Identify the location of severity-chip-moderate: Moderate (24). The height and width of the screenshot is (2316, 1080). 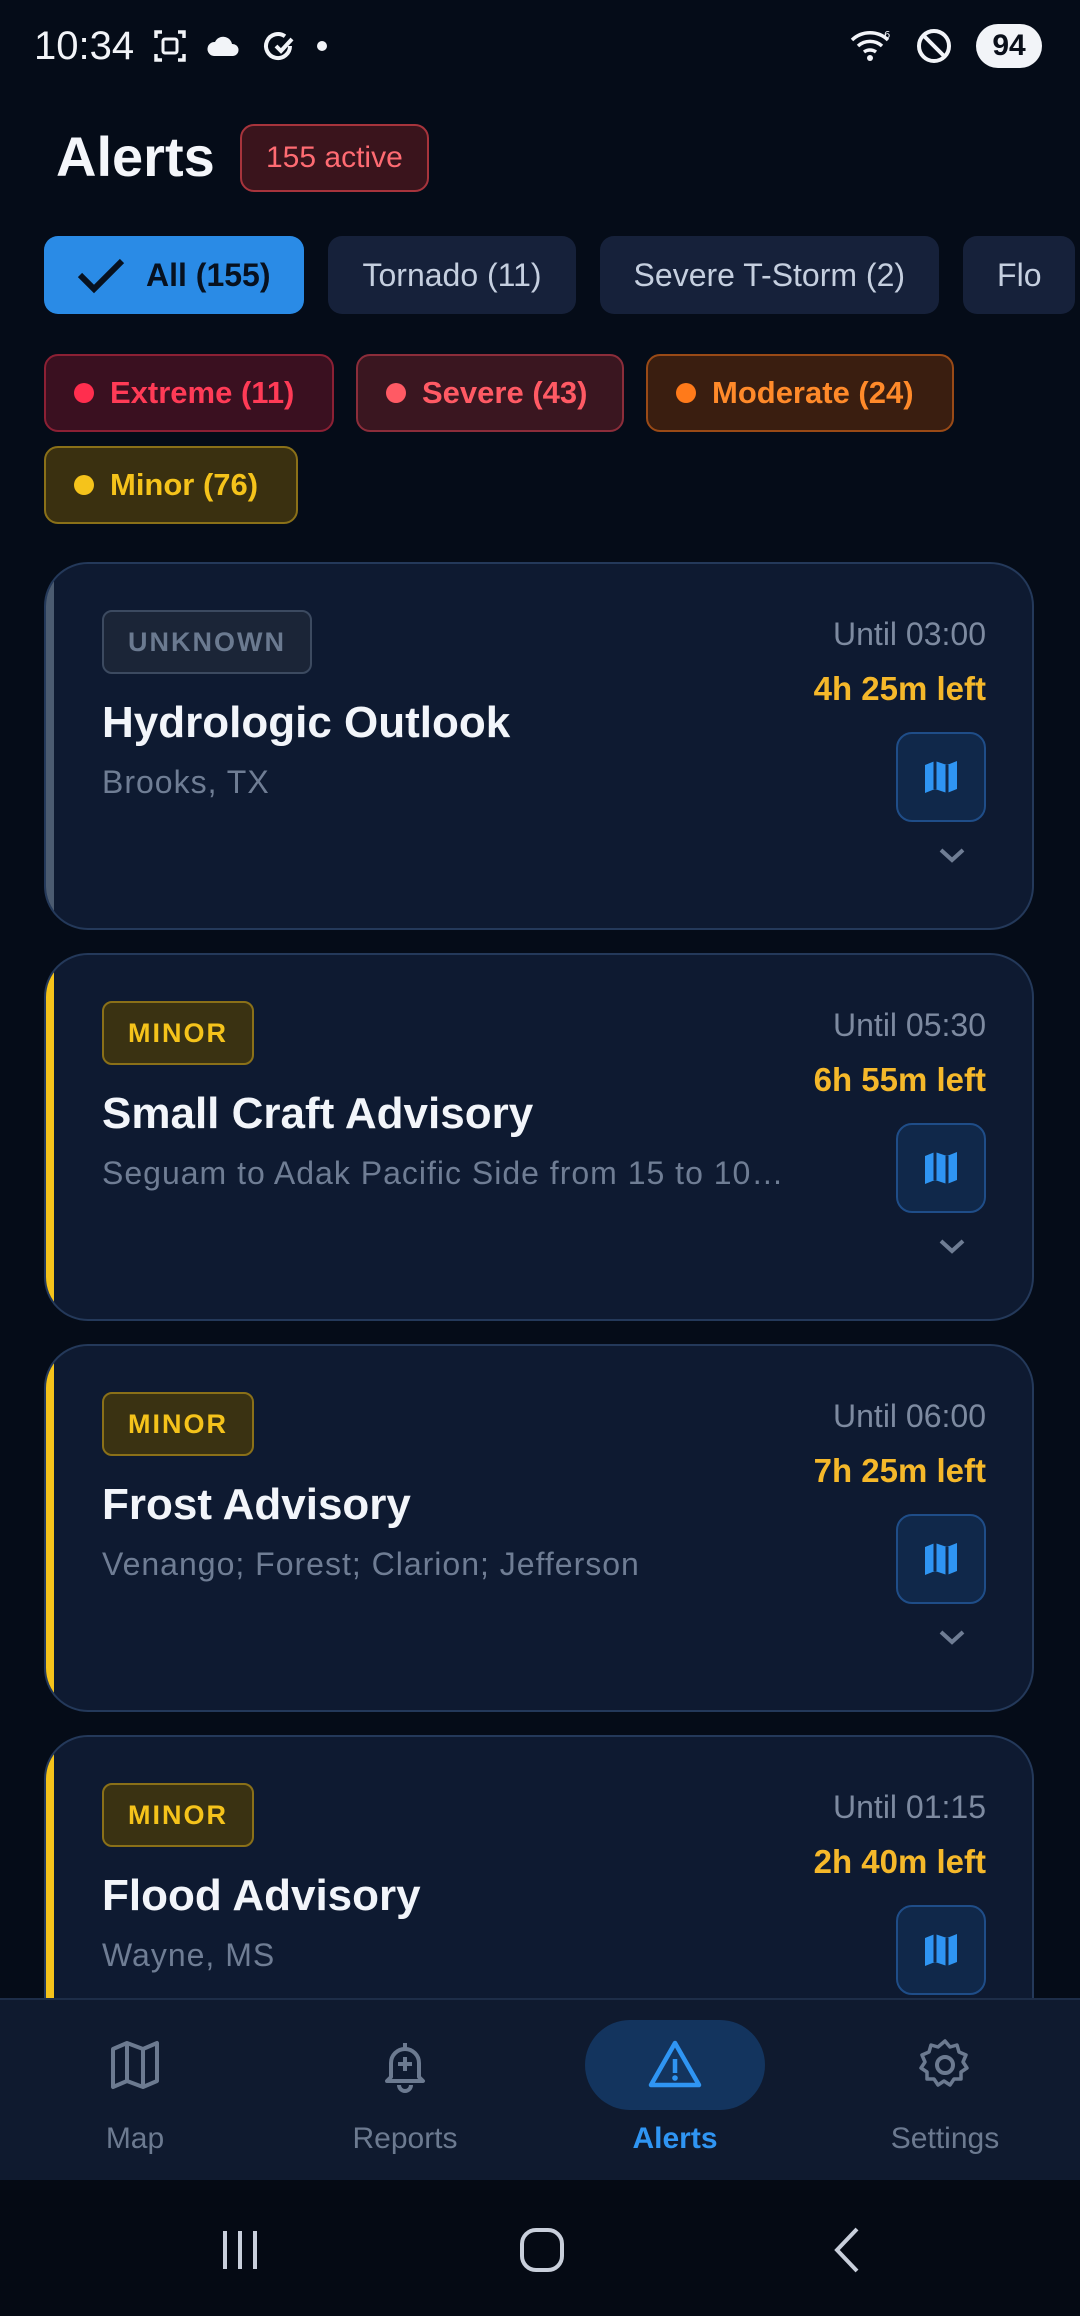
(800, 393).